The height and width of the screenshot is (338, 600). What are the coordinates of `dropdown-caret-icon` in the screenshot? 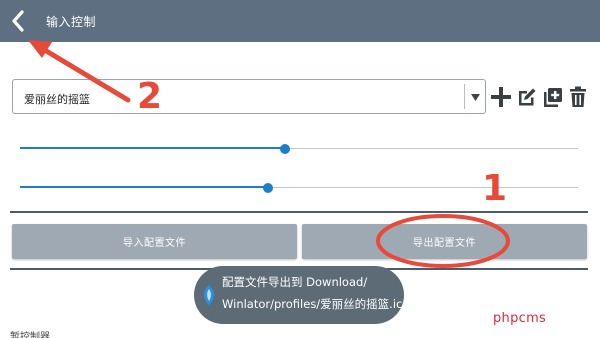 It's located at (475, 97).